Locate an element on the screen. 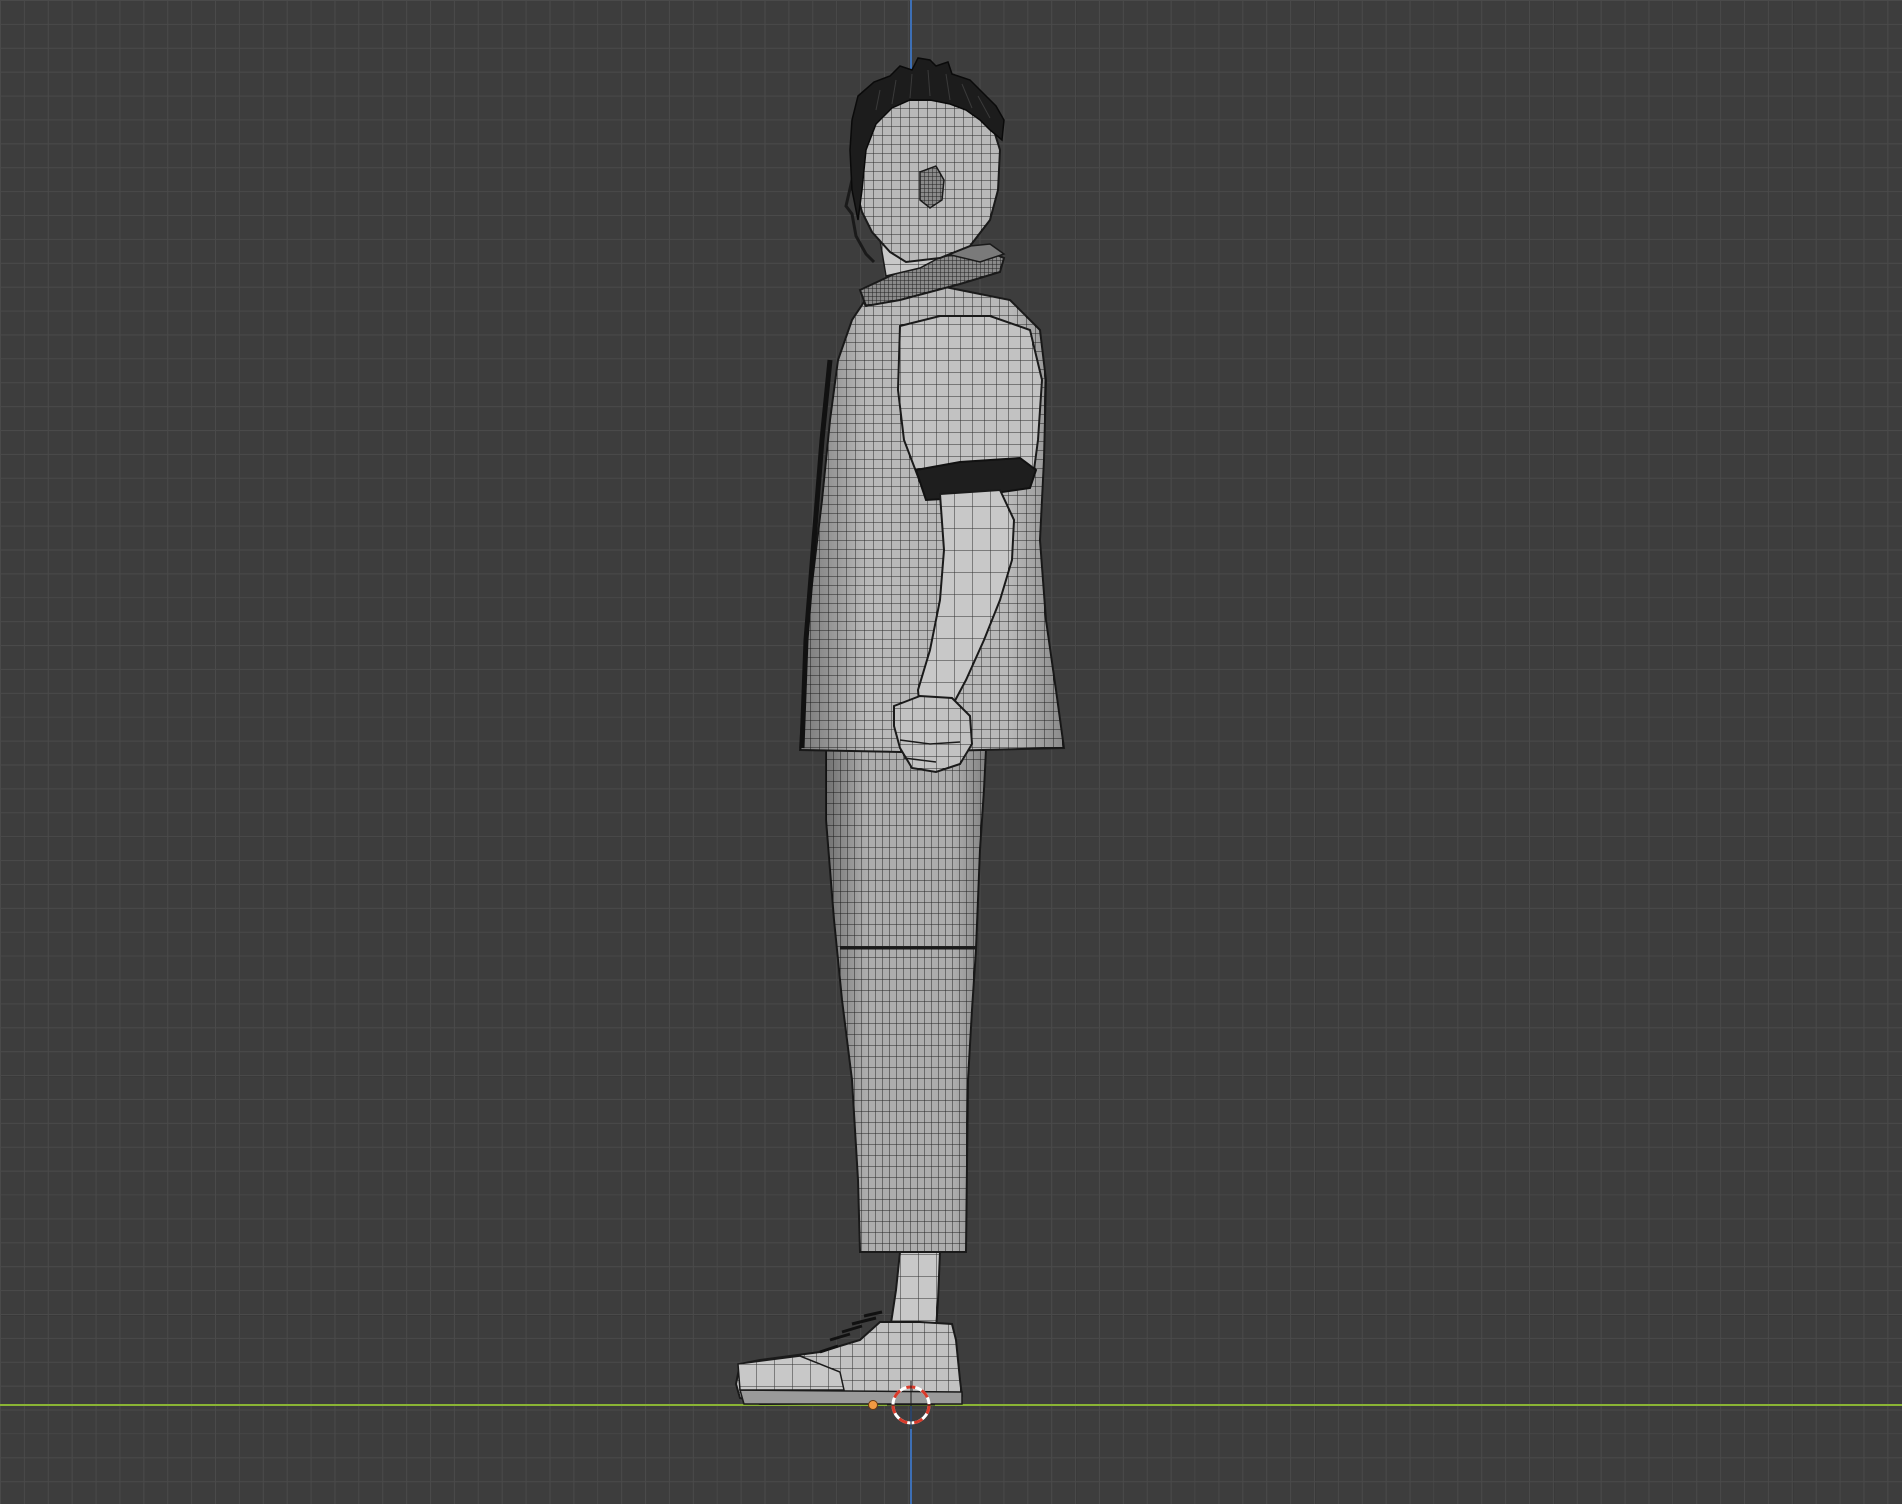  object-origin-icon is located at coordinates (873, 1405).